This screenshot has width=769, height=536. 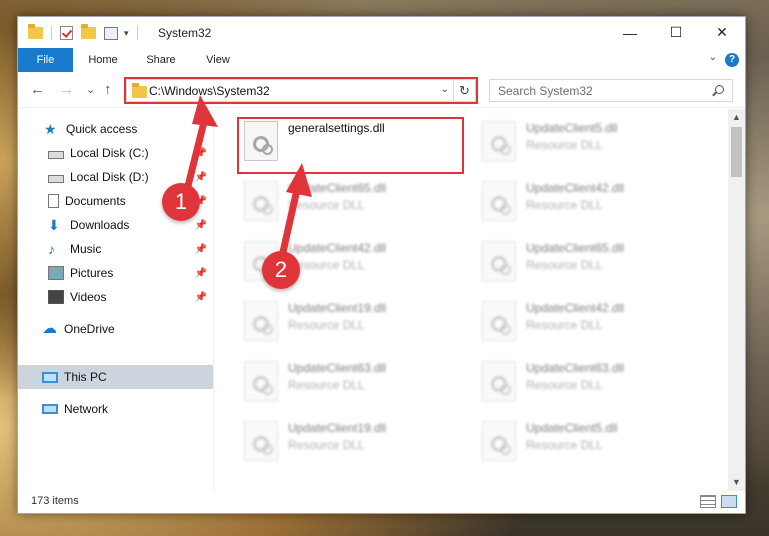 What do you see at coordinates (49, 328) in the screenshot?
I see `cloud-icon: ☁` at bounding box center [49, 328].